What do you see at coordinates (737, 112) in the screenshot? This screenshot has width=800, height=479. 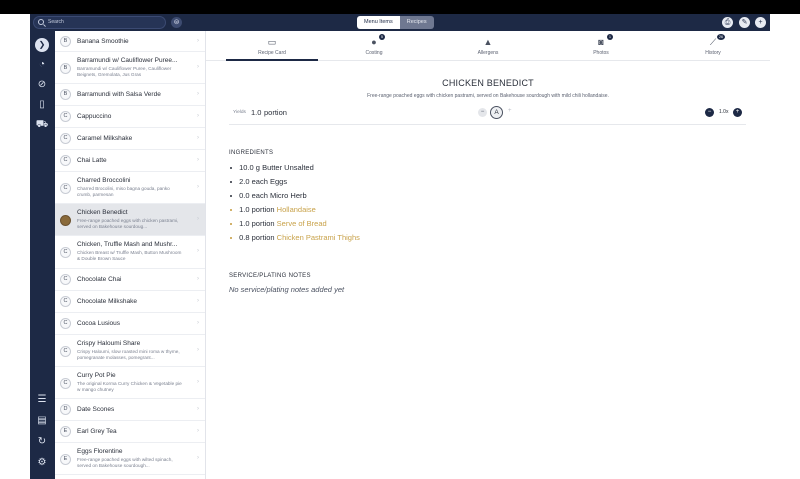 I see `scale-increase-button: +` at bounding box center [737, 112].